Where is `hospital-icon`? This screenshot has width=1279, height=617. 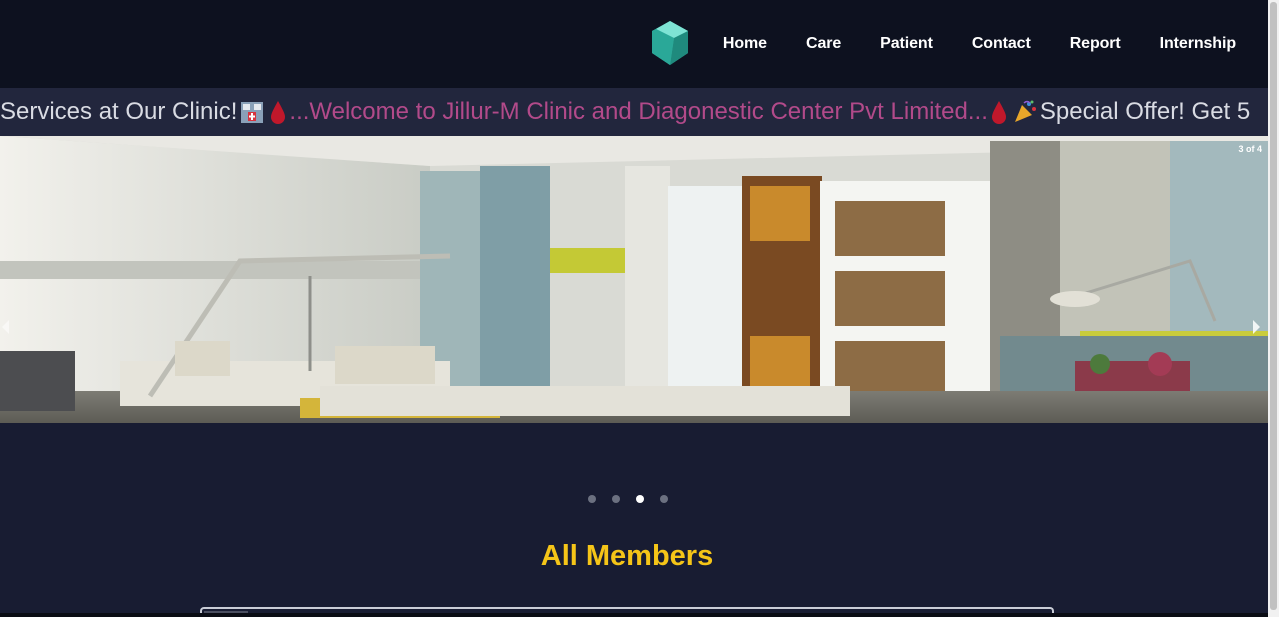
hospital-icon is located at coordinates (252, 112).